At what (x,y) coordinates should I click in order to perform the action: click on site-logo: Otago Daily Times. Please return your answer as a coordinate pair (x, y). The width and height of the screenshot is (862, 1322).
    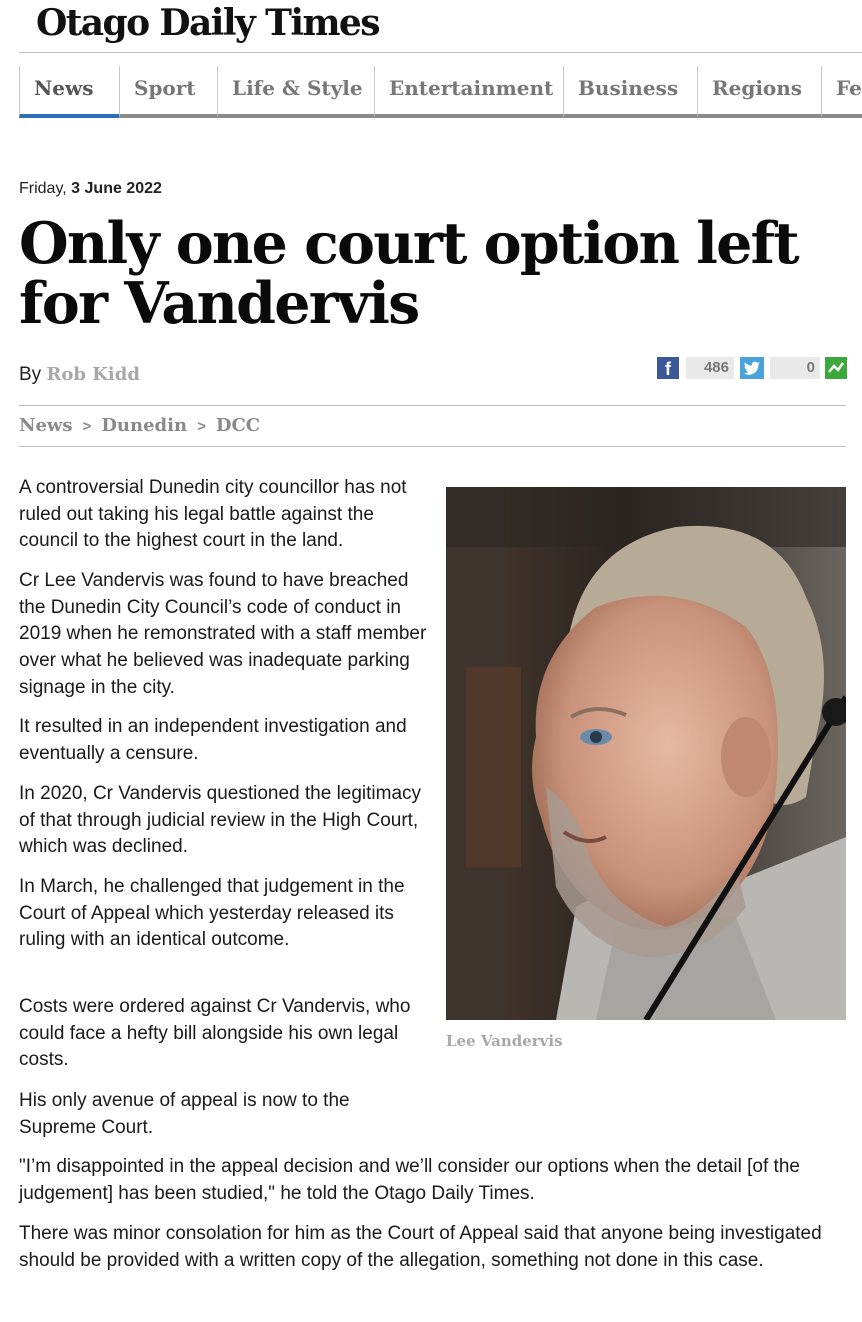
    Looking at the image, I should click on (208, 23).